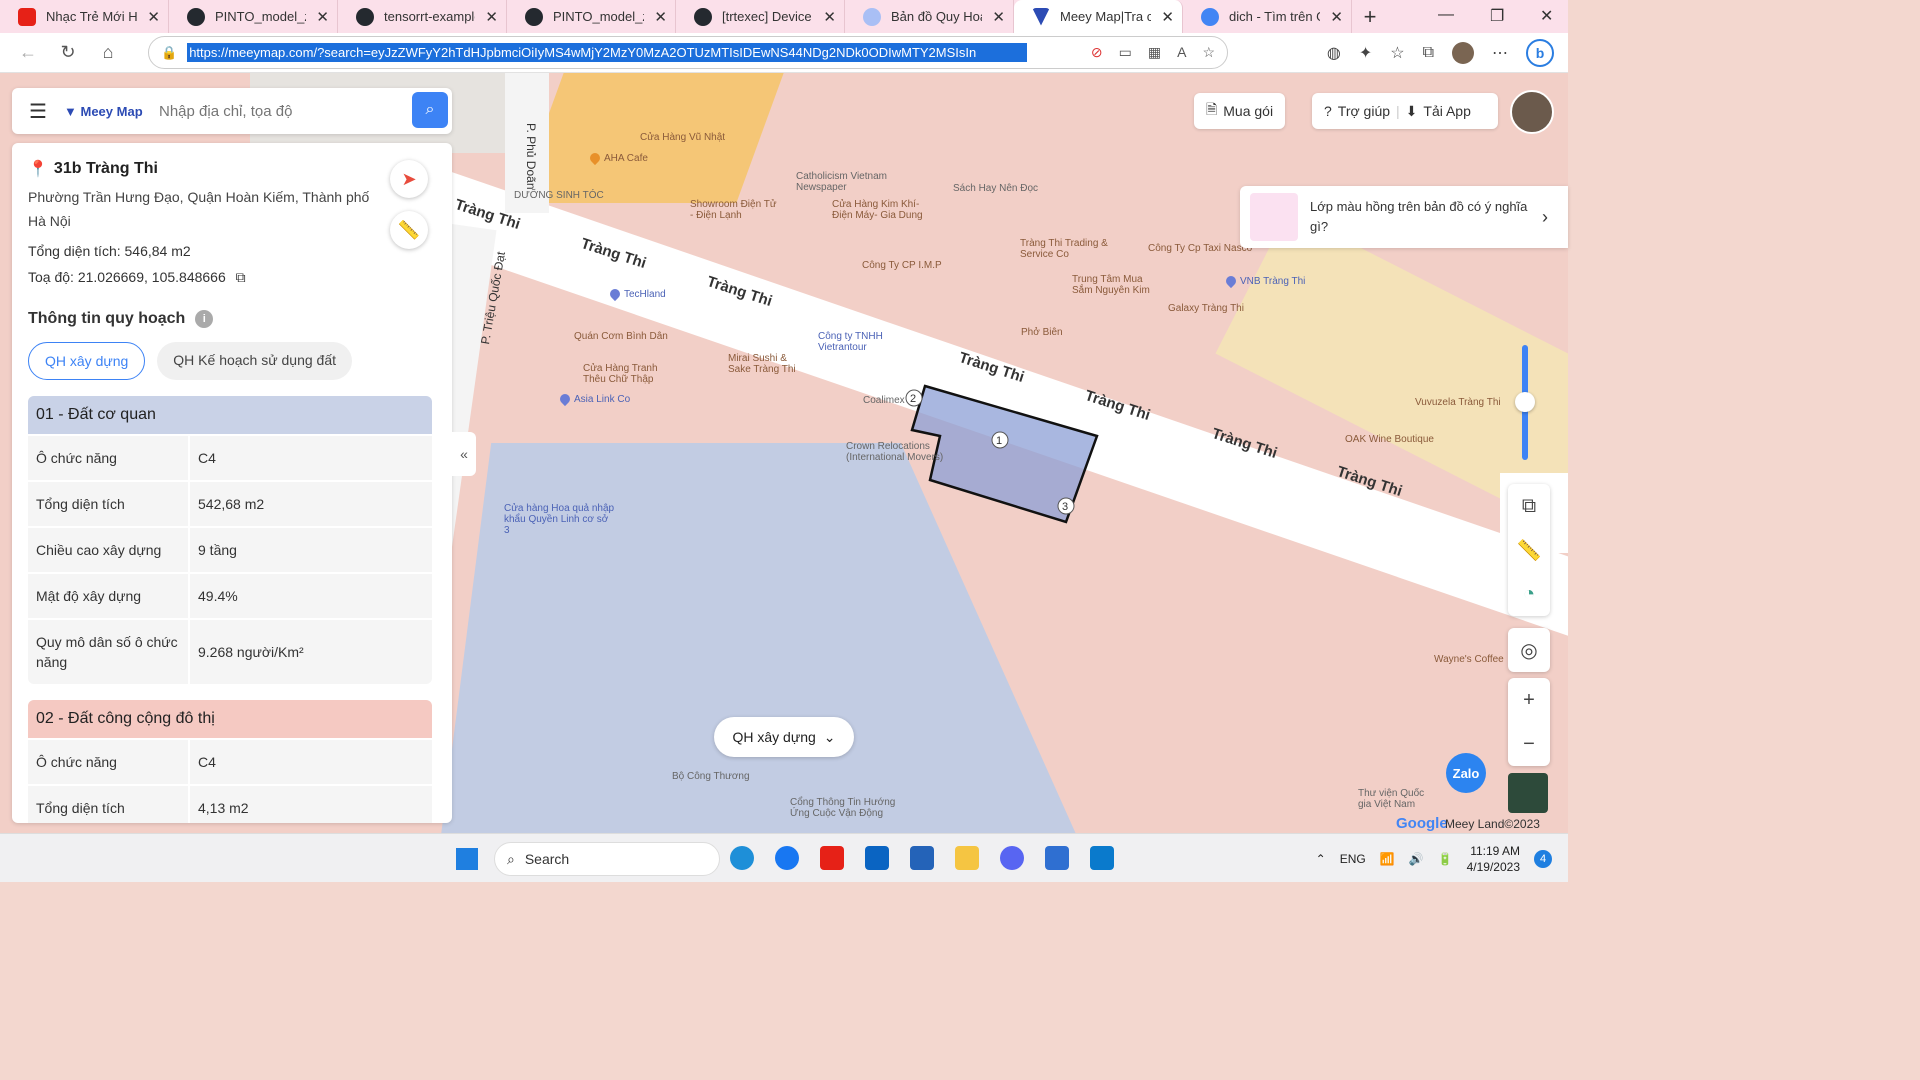  What do you see at coordinates (1529, 506) in the screenshot?
I see `split-view-icon: ⧉` at bounding box center [1529, 506].